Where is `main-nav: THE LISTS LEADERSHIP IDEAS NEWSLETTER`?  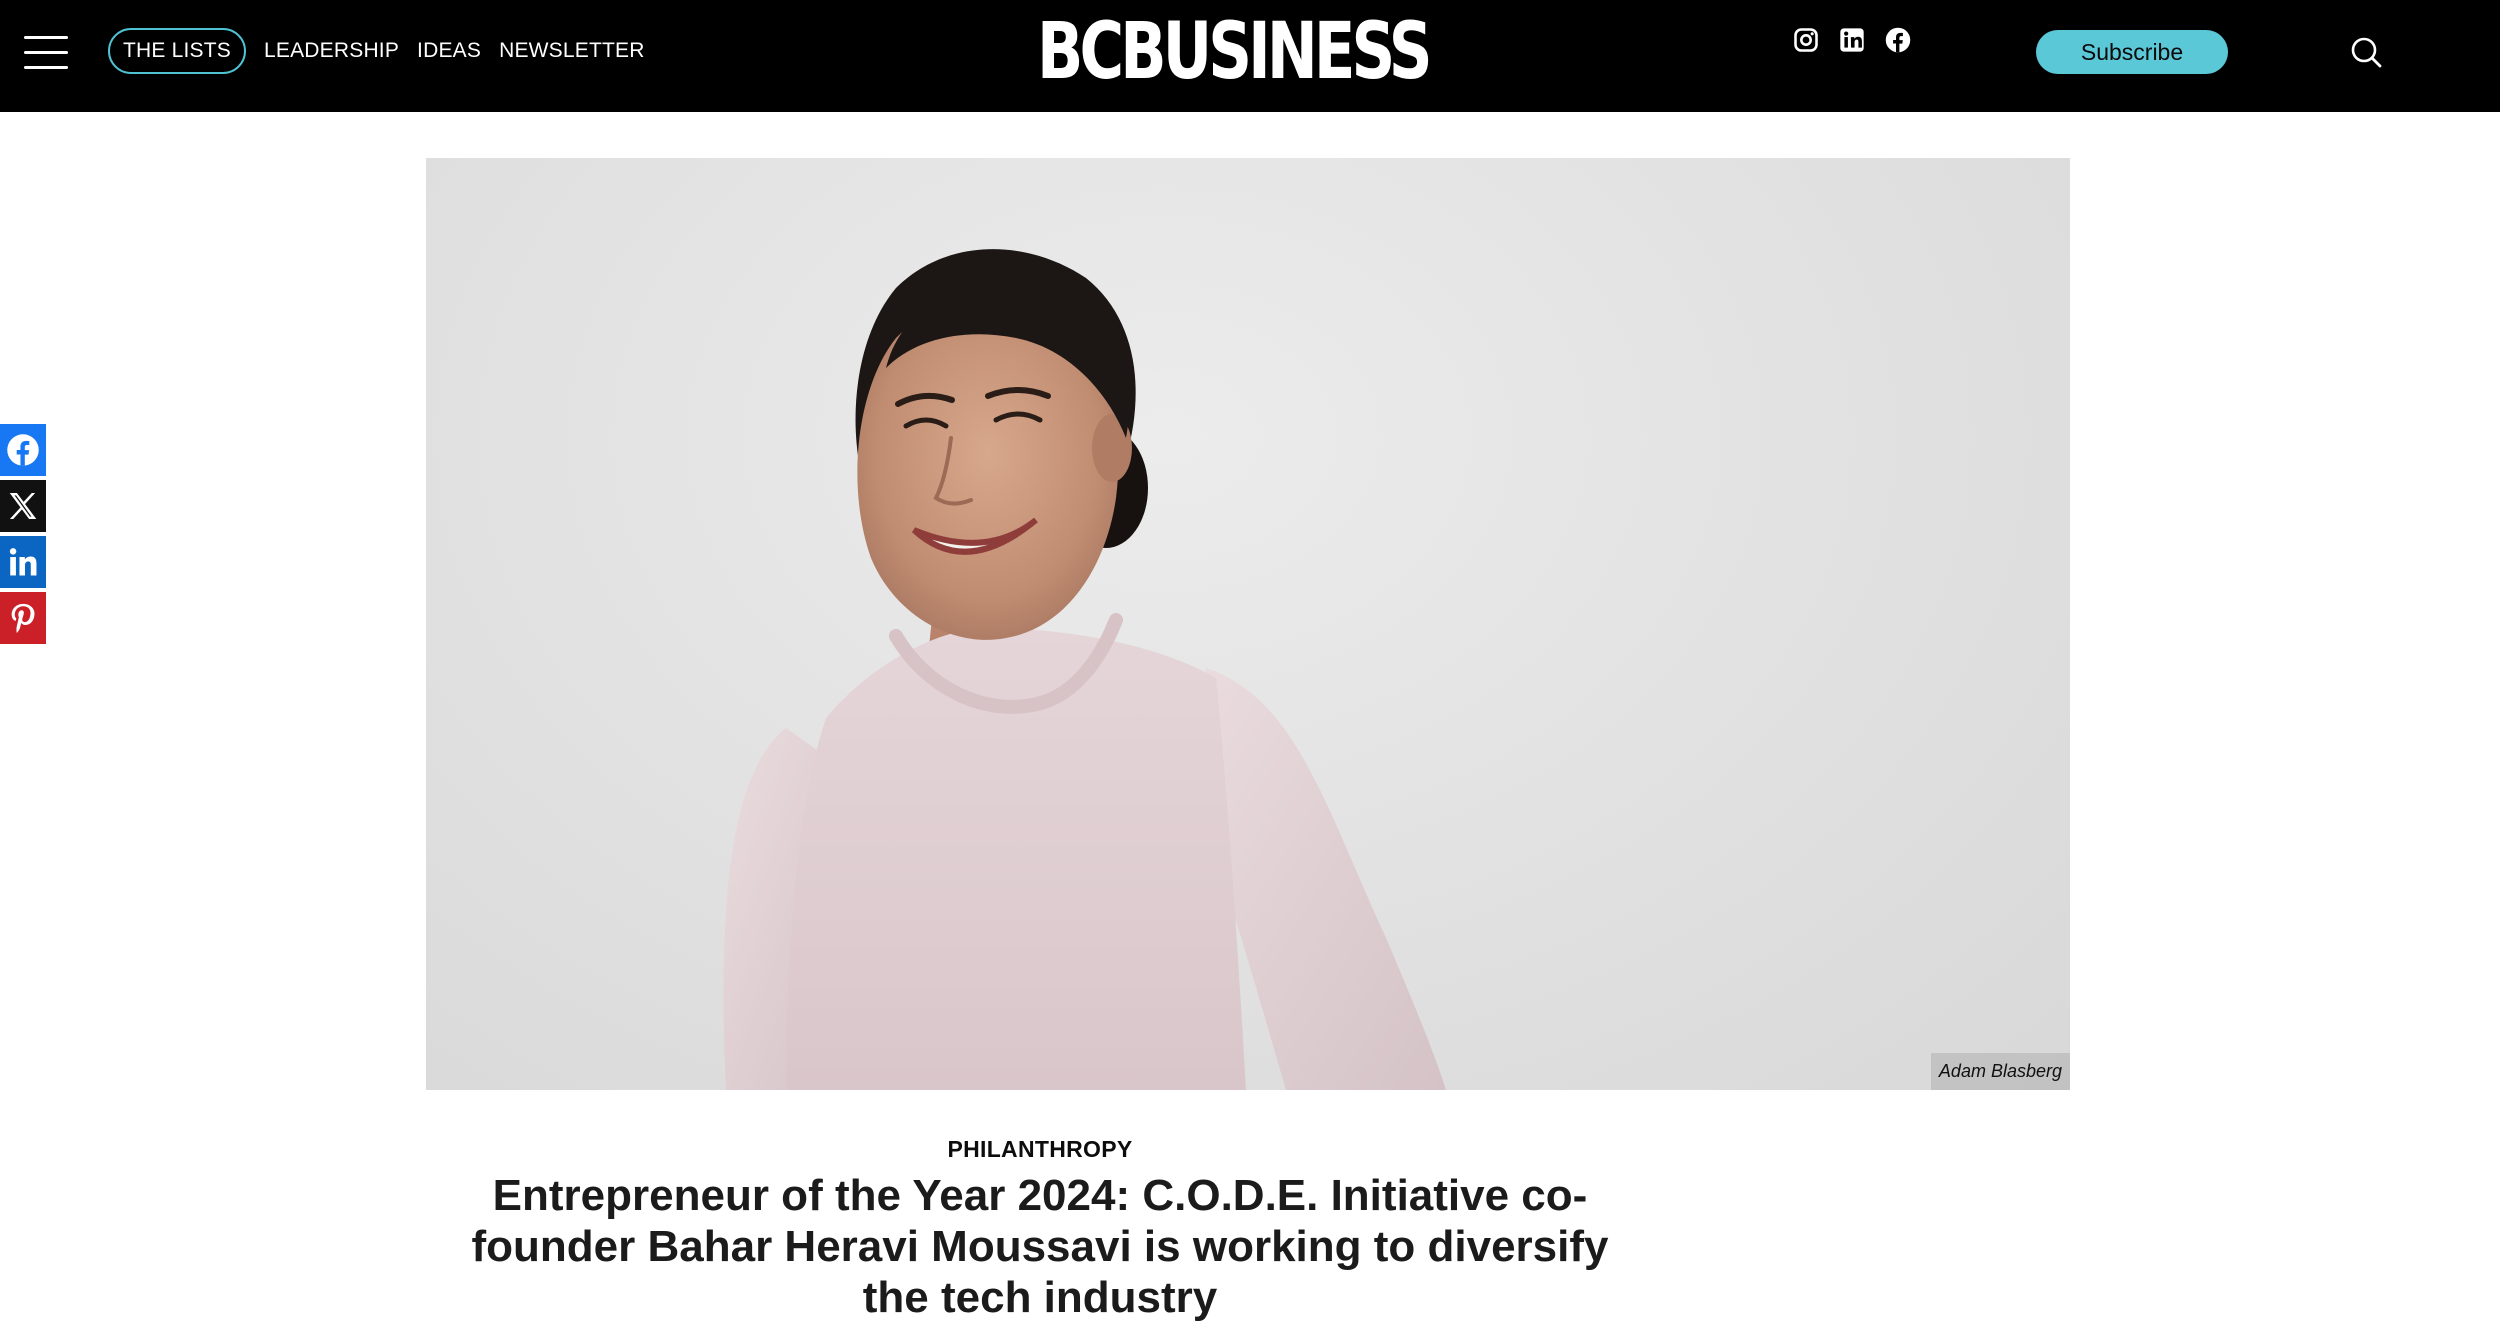
main-nav: THE LISTS LEADERSHIP IDEAS NEWSLETTER is located at coordinates (376, 51).